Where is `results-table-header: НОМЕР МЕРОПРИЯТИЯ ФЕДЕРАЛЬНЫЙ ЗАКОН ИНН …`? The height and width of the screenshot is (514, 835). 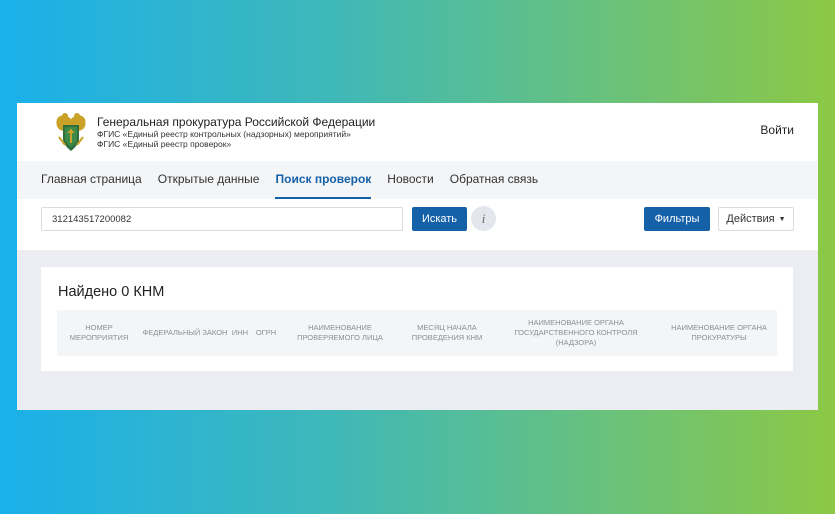
results-table-header: НОМЕР МЕРОПРИЯТИЯ ФЕДЕРАЛЬНЫЙ ЗАКОН ИНН … is located at coordinates (417, 333).